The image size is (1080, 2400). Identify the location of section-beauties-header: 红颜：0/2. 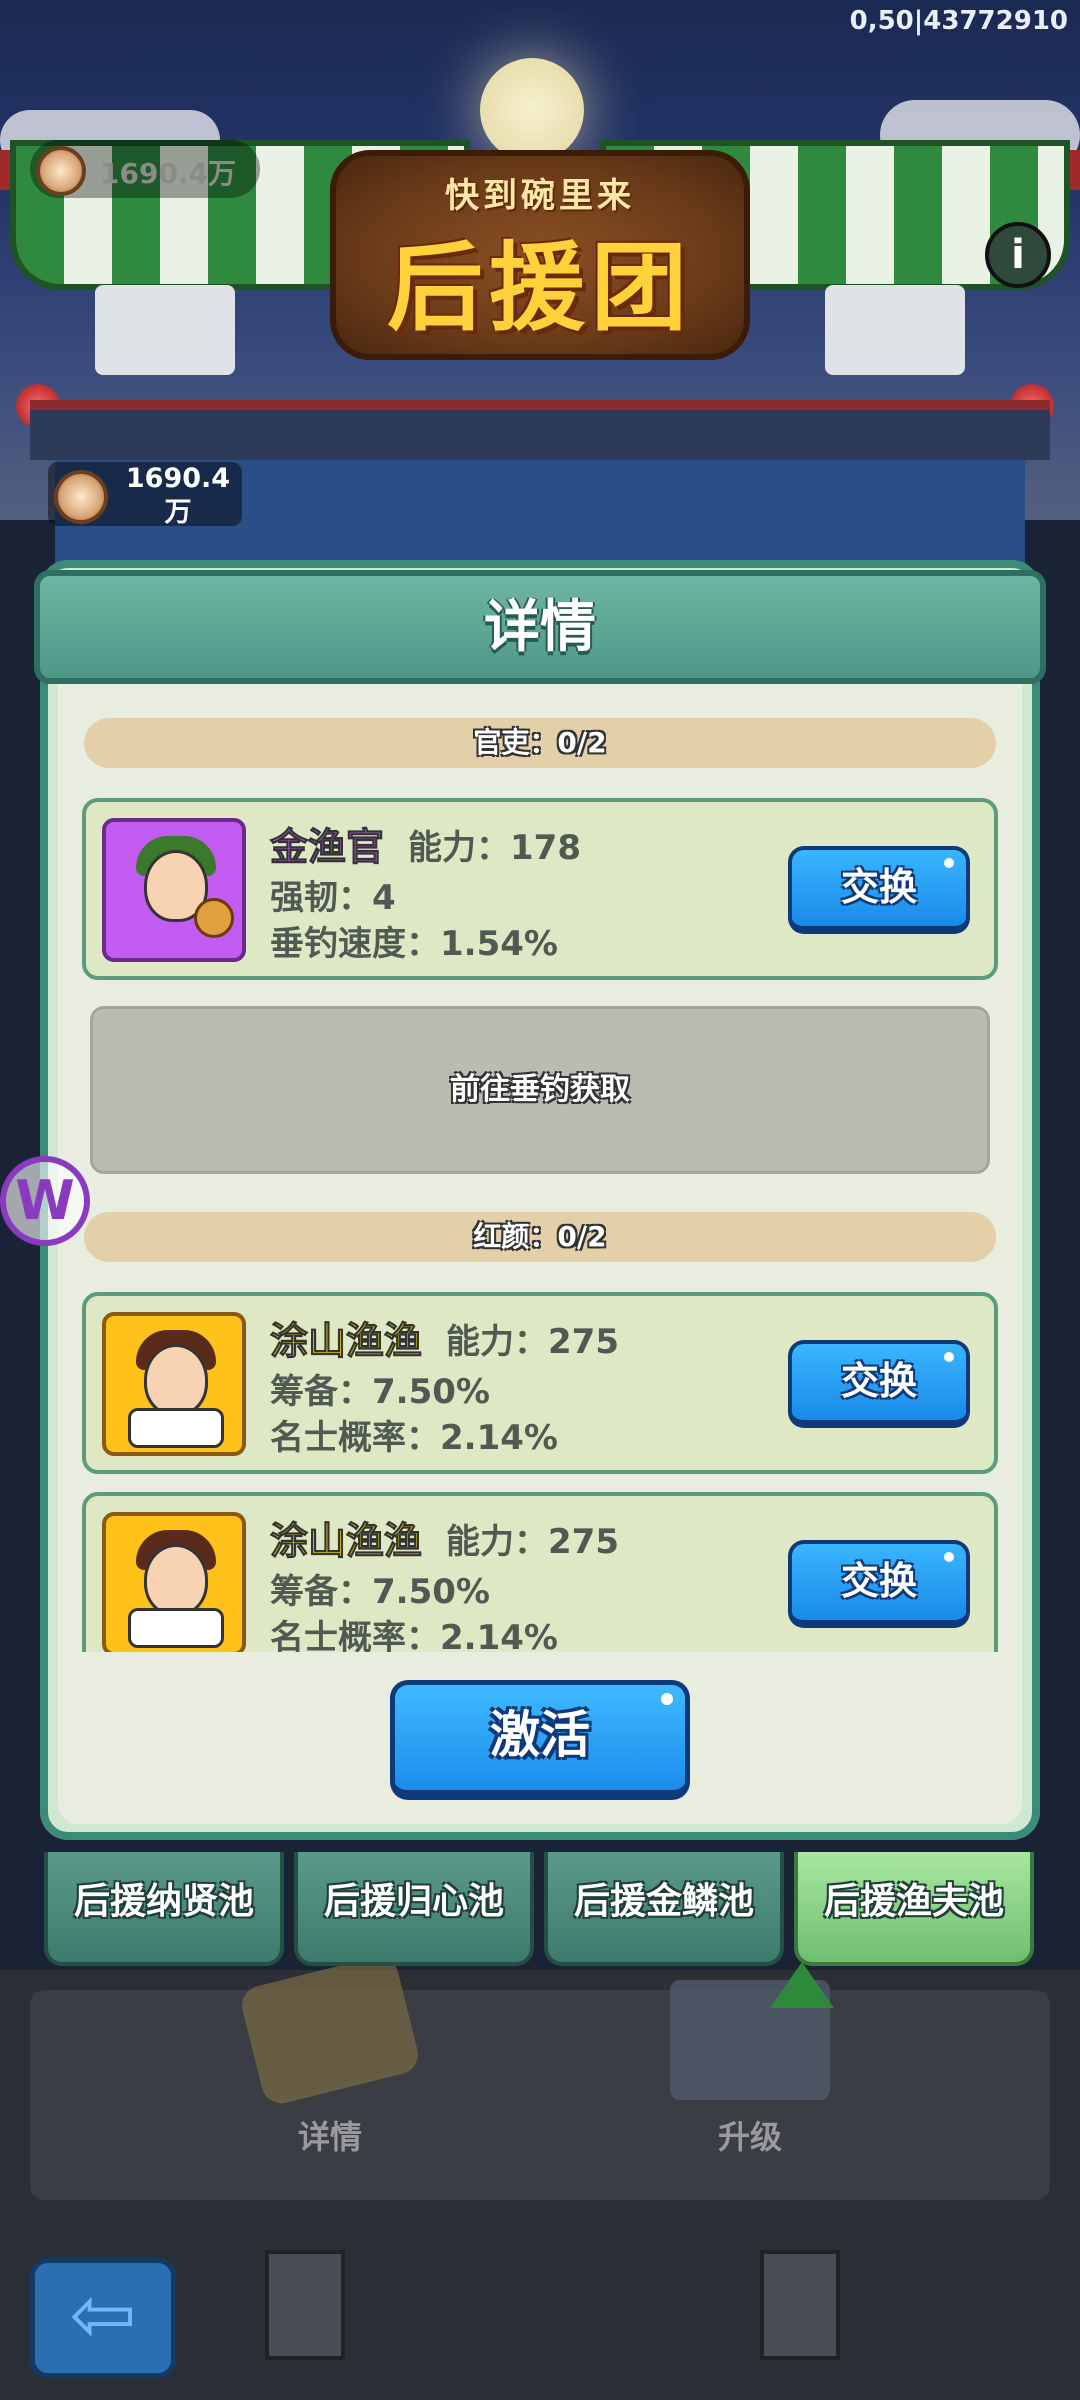
(540, 1237).